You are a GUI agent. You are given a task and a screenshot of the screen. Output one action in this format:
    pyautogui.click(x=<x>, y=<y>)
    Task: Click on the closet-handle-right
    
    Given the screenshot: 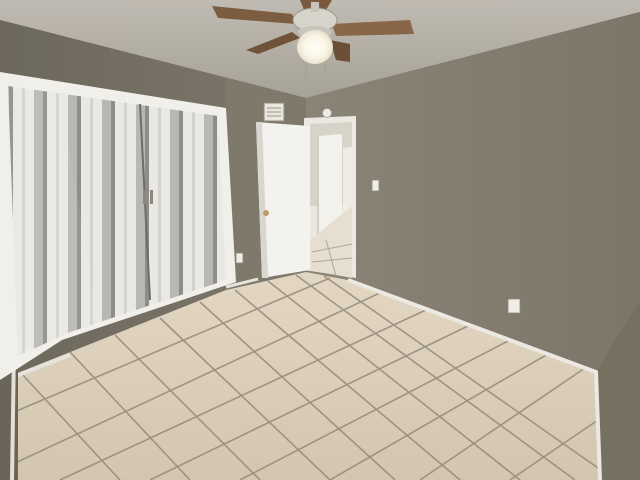 What is the action you would take?
    pyautogui.click(x=151, y=197)
    